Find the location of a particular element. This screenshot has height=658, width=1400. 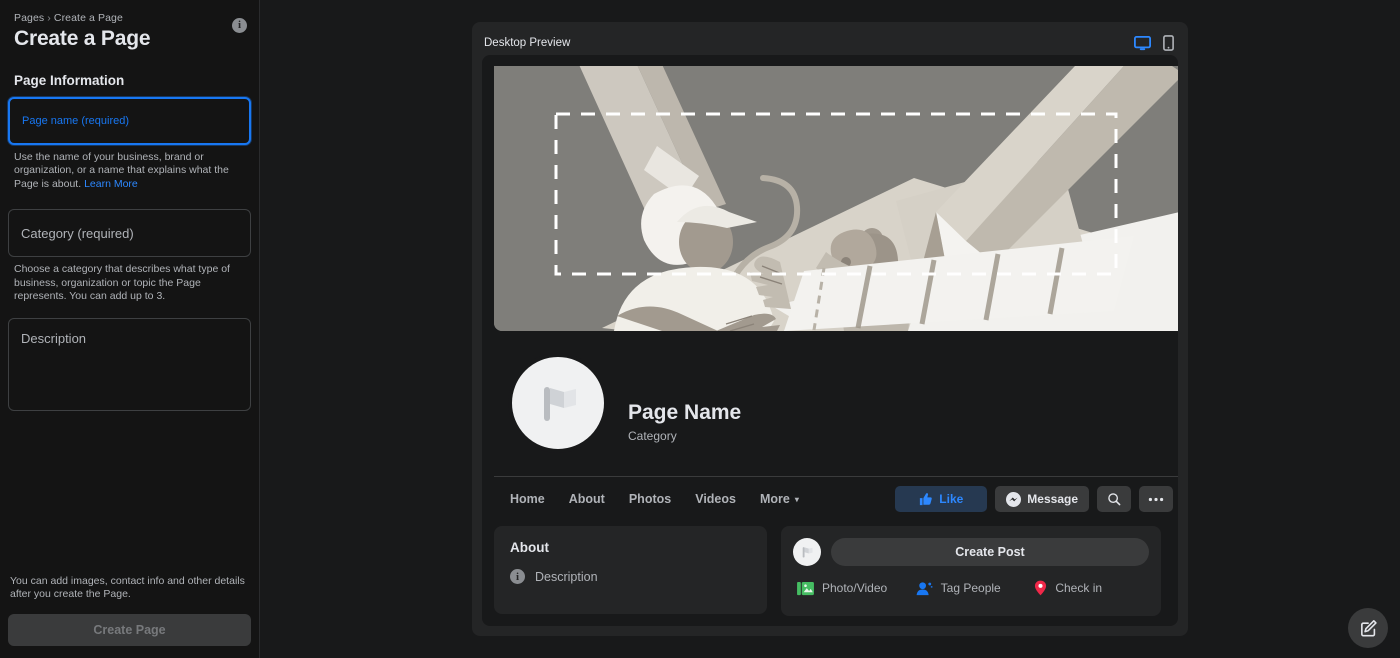

like-button: Like is located at coordinates (941, 499).